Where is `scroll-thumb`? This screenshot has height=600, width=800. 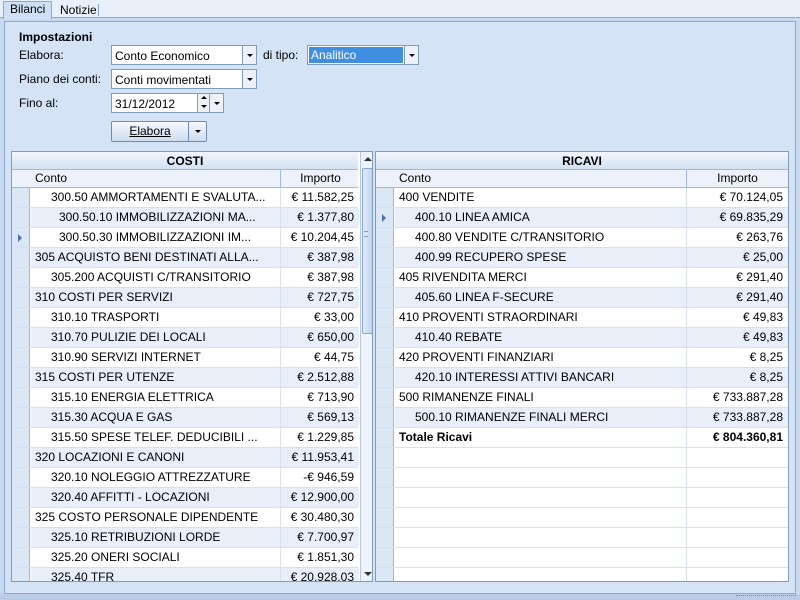 scroll-thumb is located at coordinates (367, 251).